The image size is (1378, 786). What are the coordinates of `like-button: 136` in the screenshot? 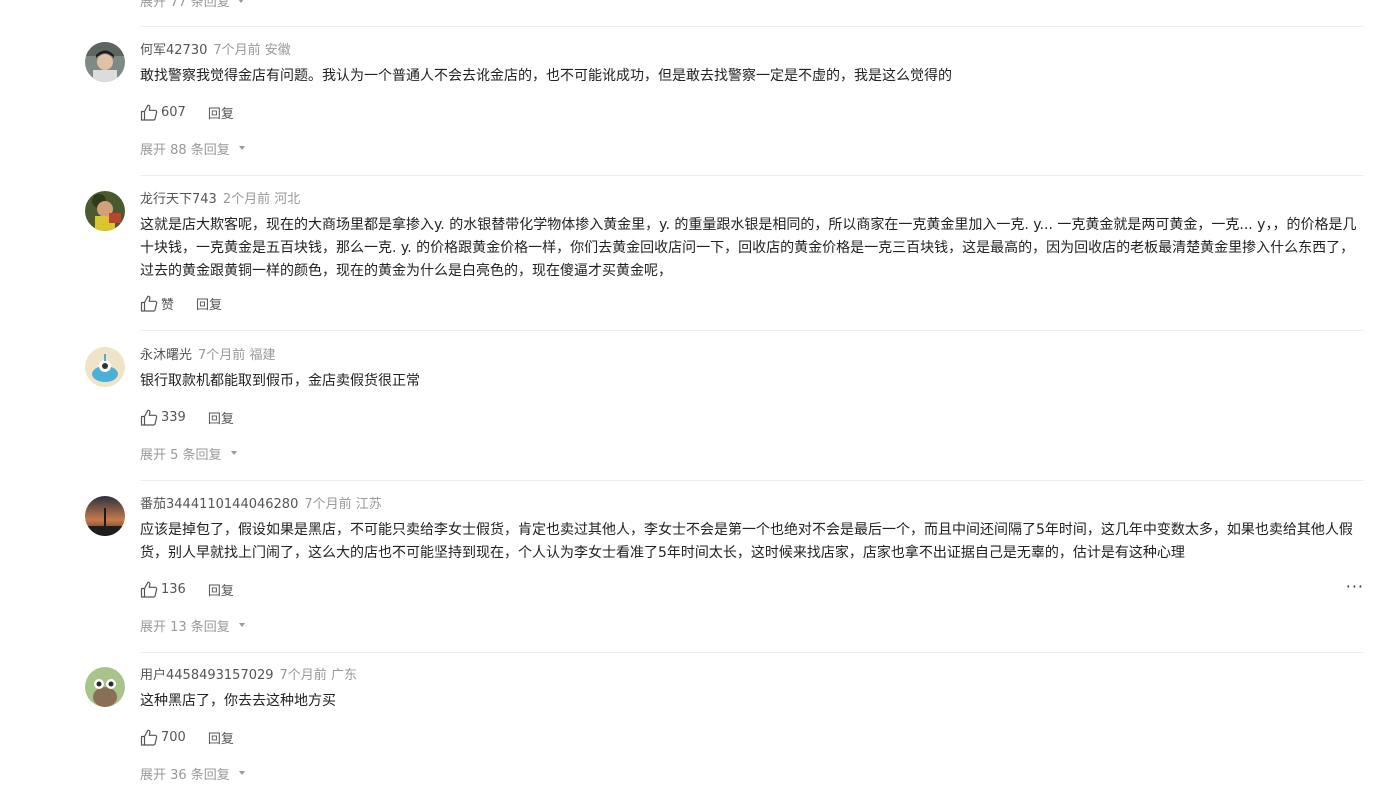 It's located at (163, 589).